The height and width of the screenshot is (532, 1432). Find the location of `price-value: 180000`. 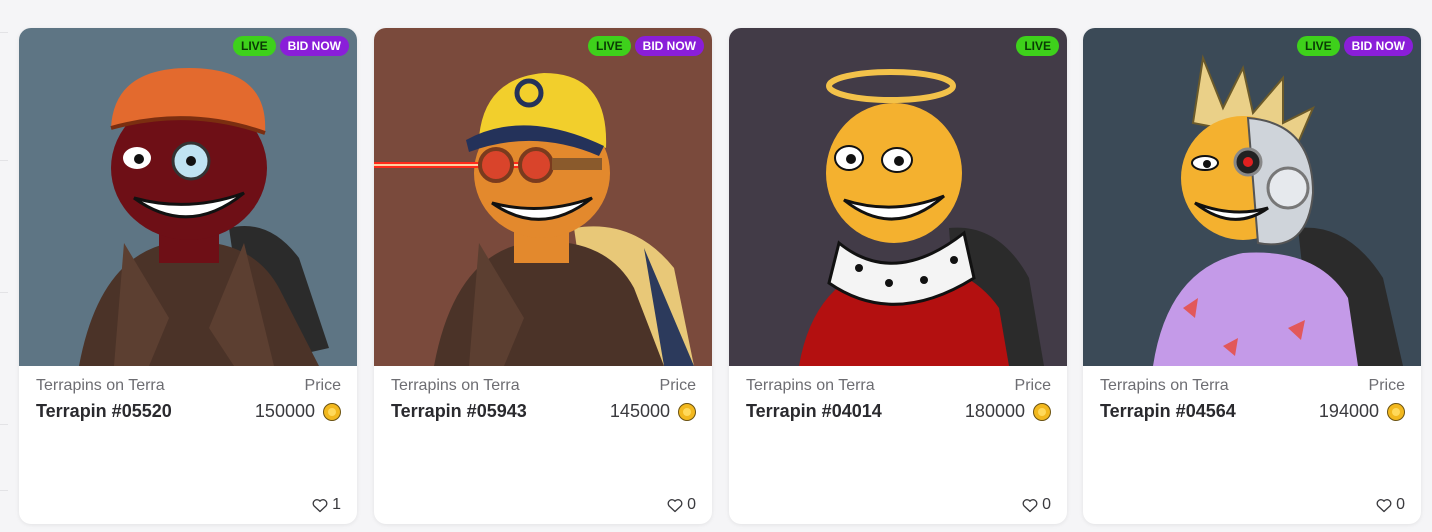

price-value: 180000 is located at coordinates (994, 411).